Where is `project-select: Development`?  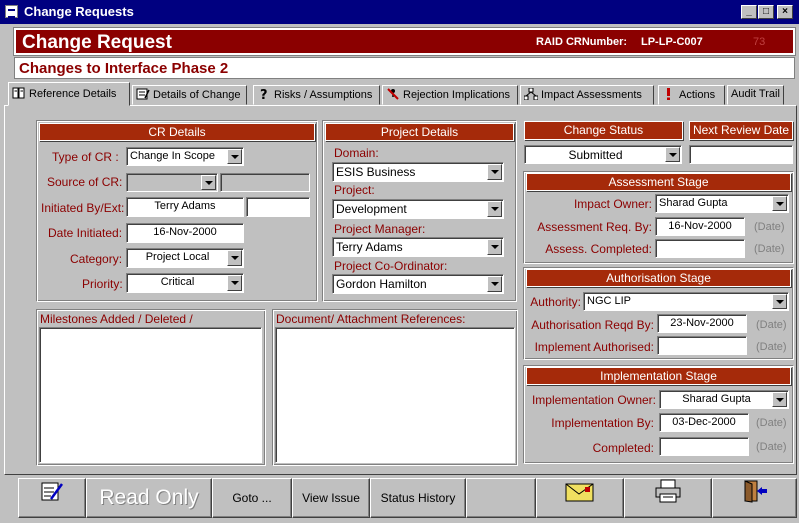 project-select: Development is located at coordinates (418, 209).